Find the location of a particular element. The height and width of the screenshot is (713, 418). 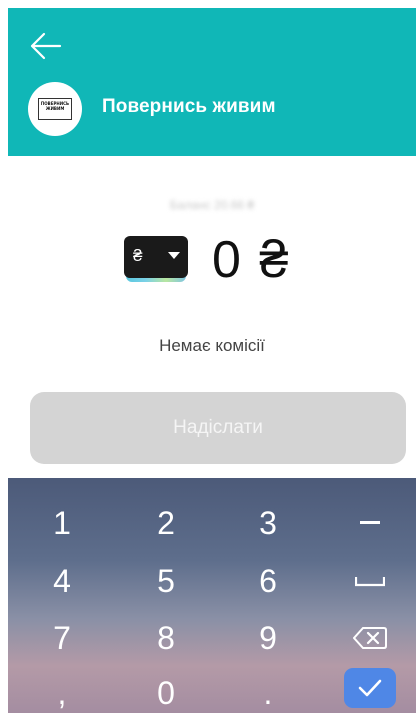

key-comma: , is located at coordinates (62, 690).